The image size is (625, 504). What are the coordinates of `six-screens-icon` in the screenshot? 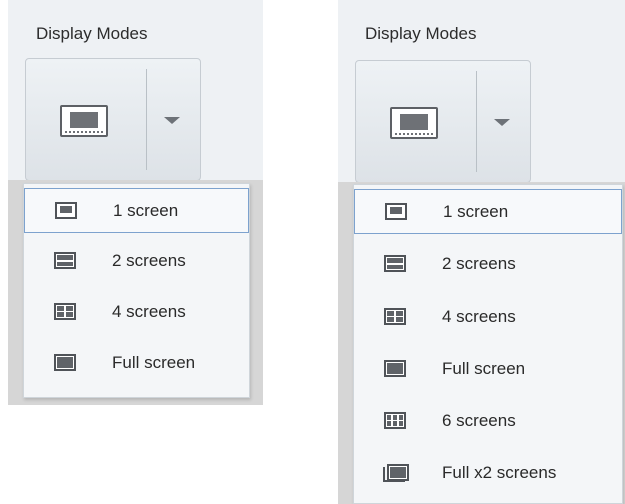 It's located at (395, 420).